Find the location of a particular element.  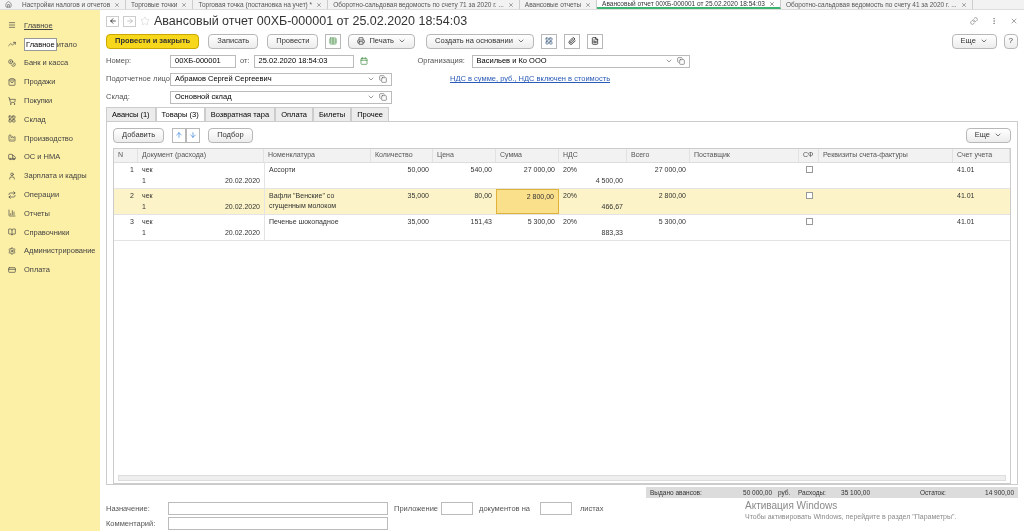

move-up-button is located at coordinates (179, 135).